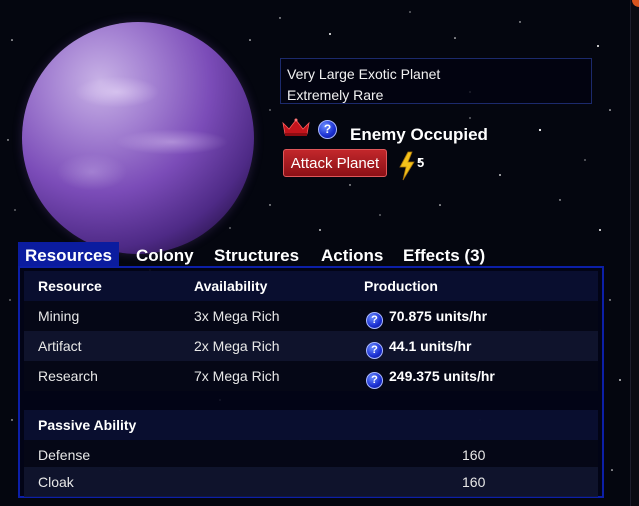 Image resolution: width=639 pixels, height=506 pixels. Describe the element at coordinates (311, 286) in the screenshot. I see `resources-header-row: Resource Availability Production` at that location.